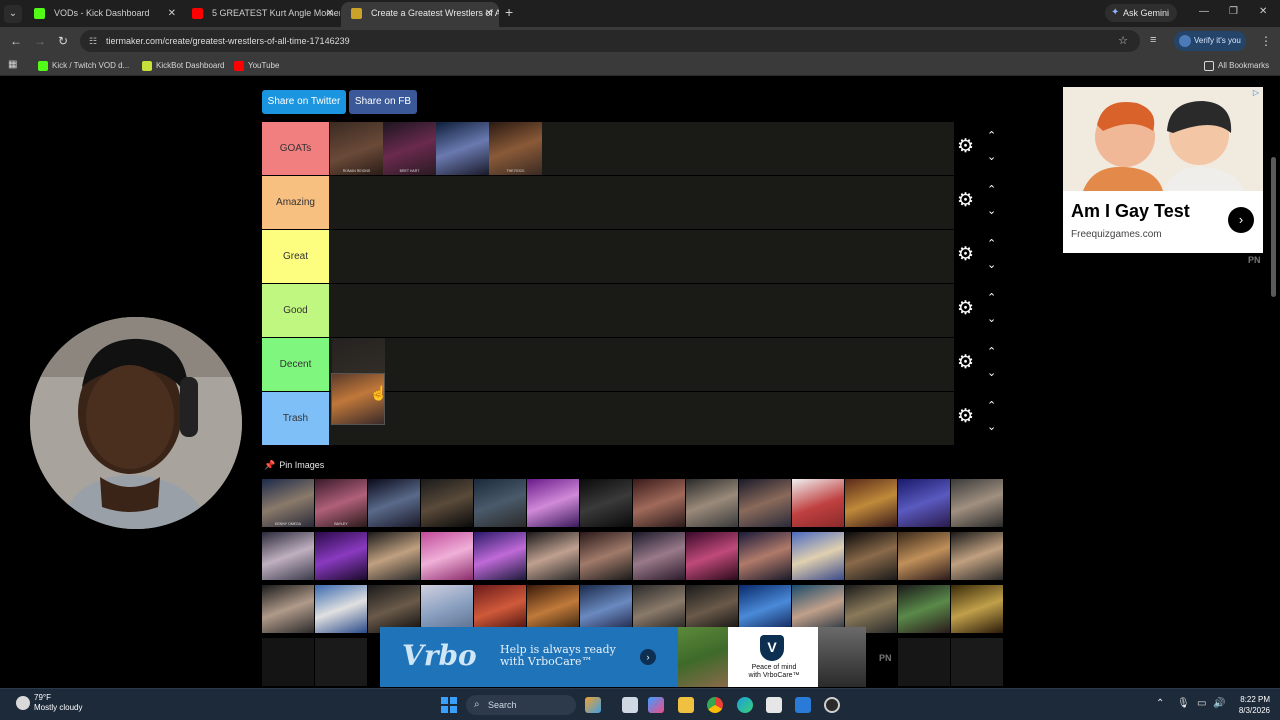  Describe the element at coordinates (341, 503) in the screenshot. I see `pool-item: BAYLEY` at that location.